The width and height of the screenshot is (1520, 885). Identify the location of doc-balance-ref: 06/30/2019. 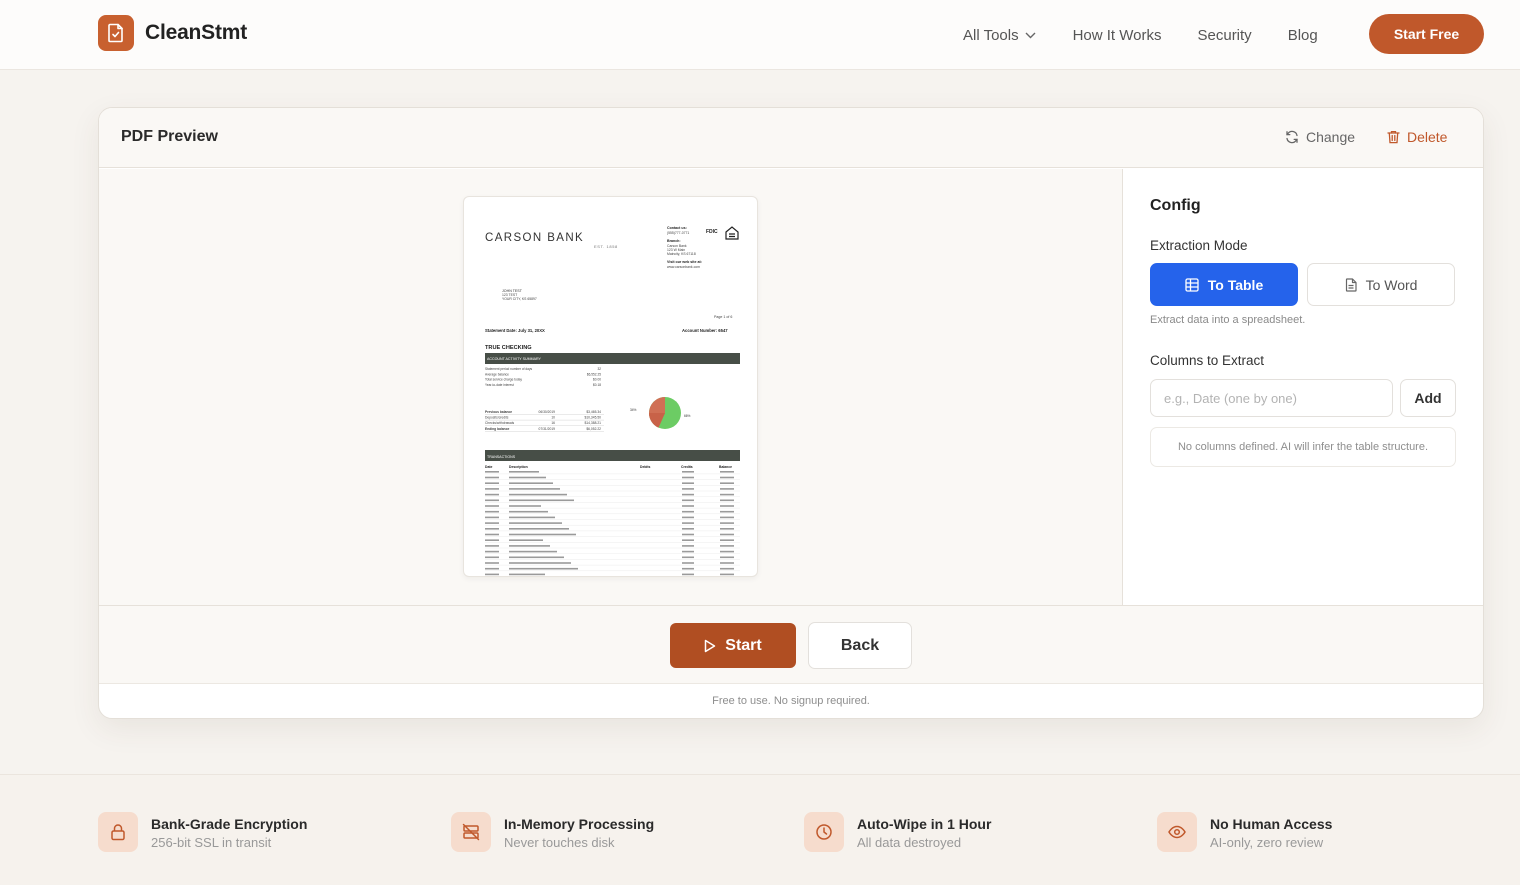
(546, 412).